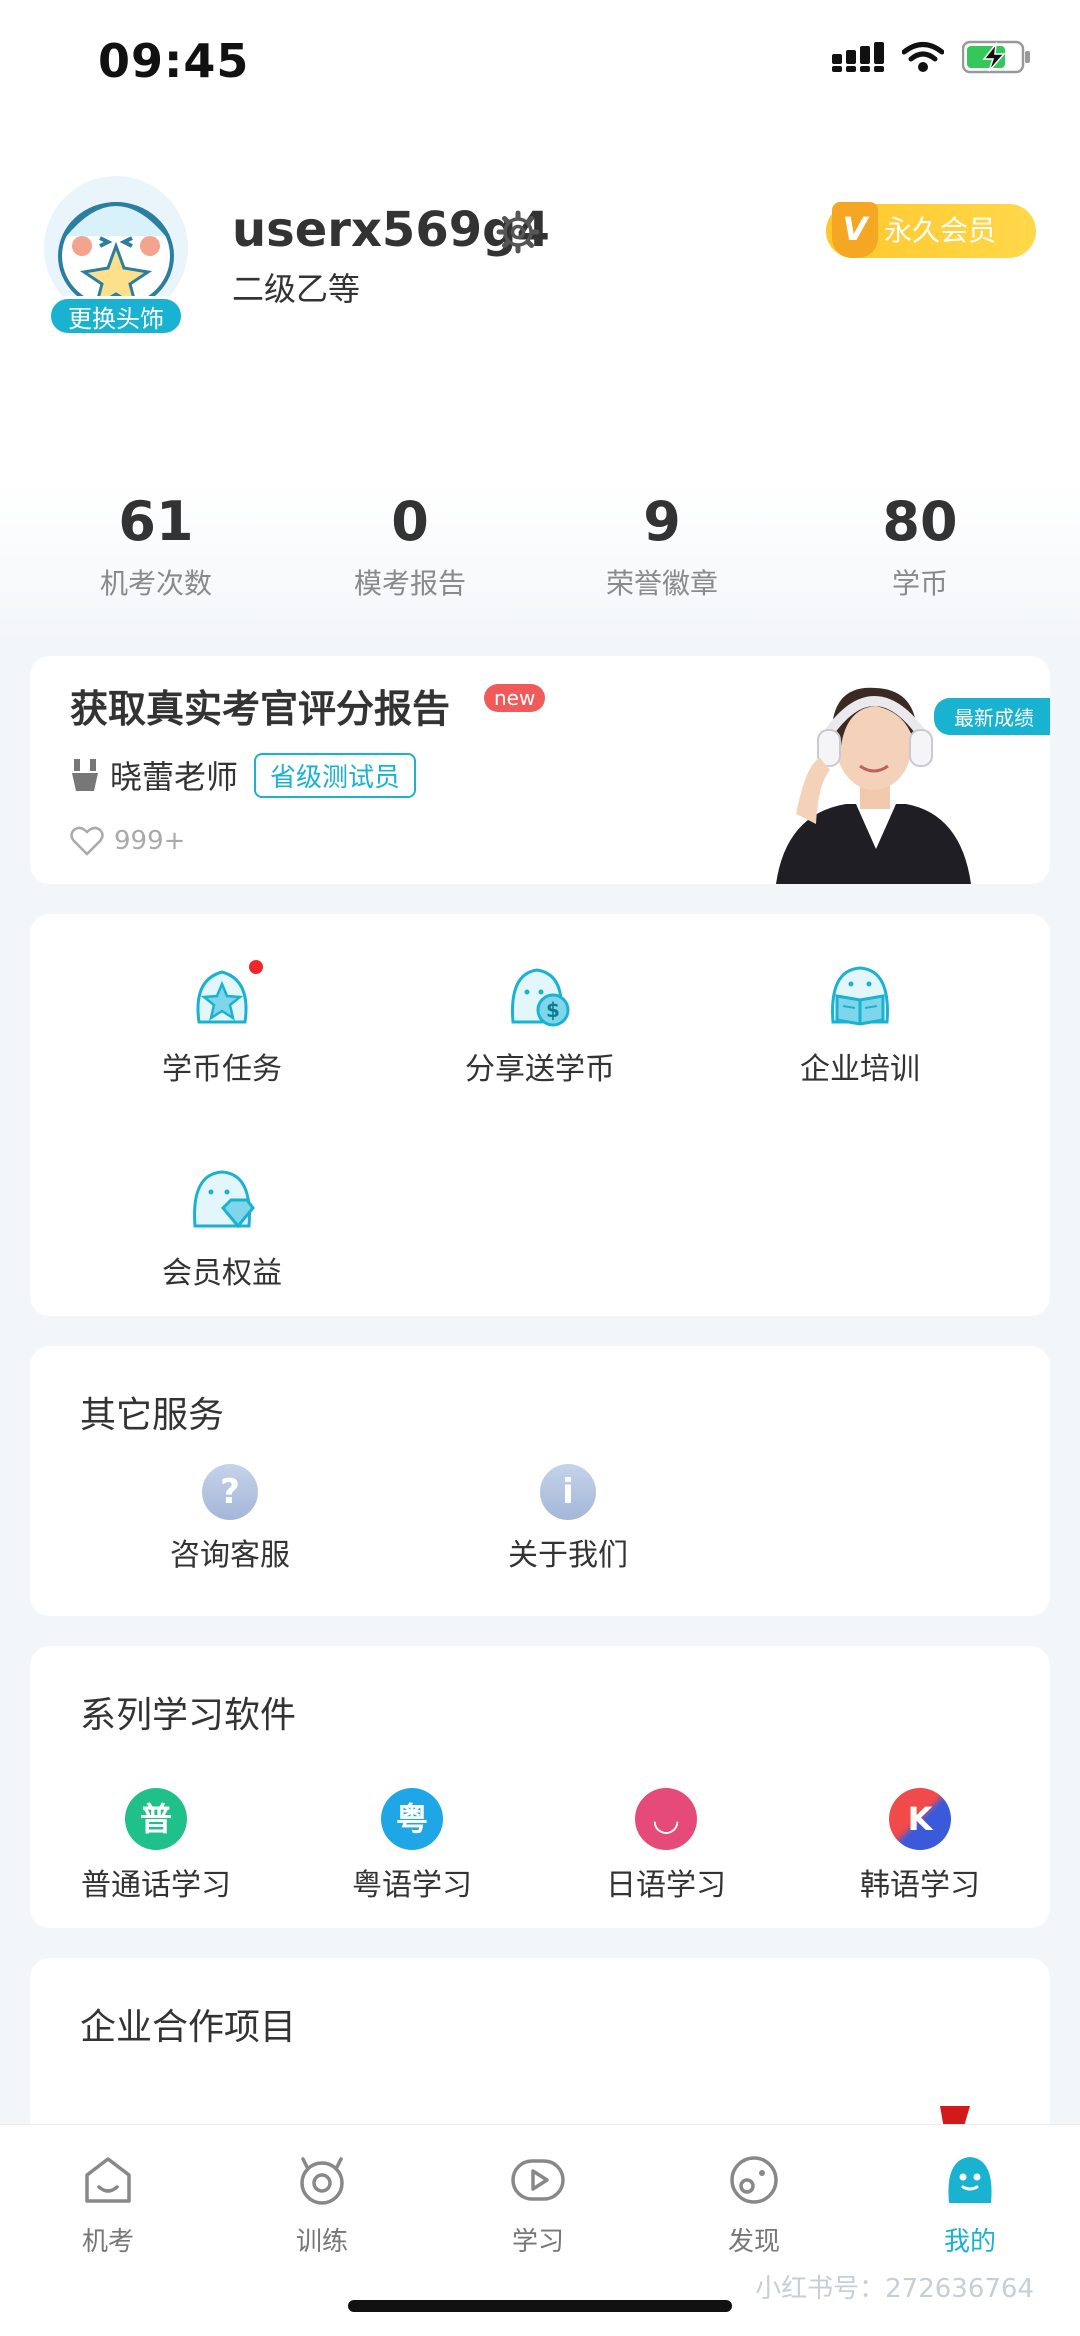 Image resolution: width=1080 pixels, height=2336 pixels. What do you see at coordinates (222, 1069) in the screenshot?
I see `func-label: 学币任务` at bounding box center [222, 1069].